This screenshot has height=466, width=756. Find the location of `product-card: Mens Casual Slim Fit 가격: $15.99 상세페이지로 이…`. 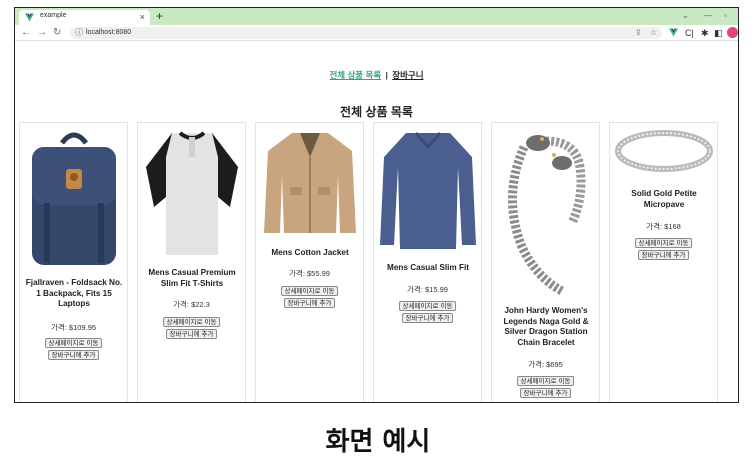

product-card: Mens Casual Slim Fit 가격: $15.99 상세페이지로 이… is located at coordinates (427, 262).